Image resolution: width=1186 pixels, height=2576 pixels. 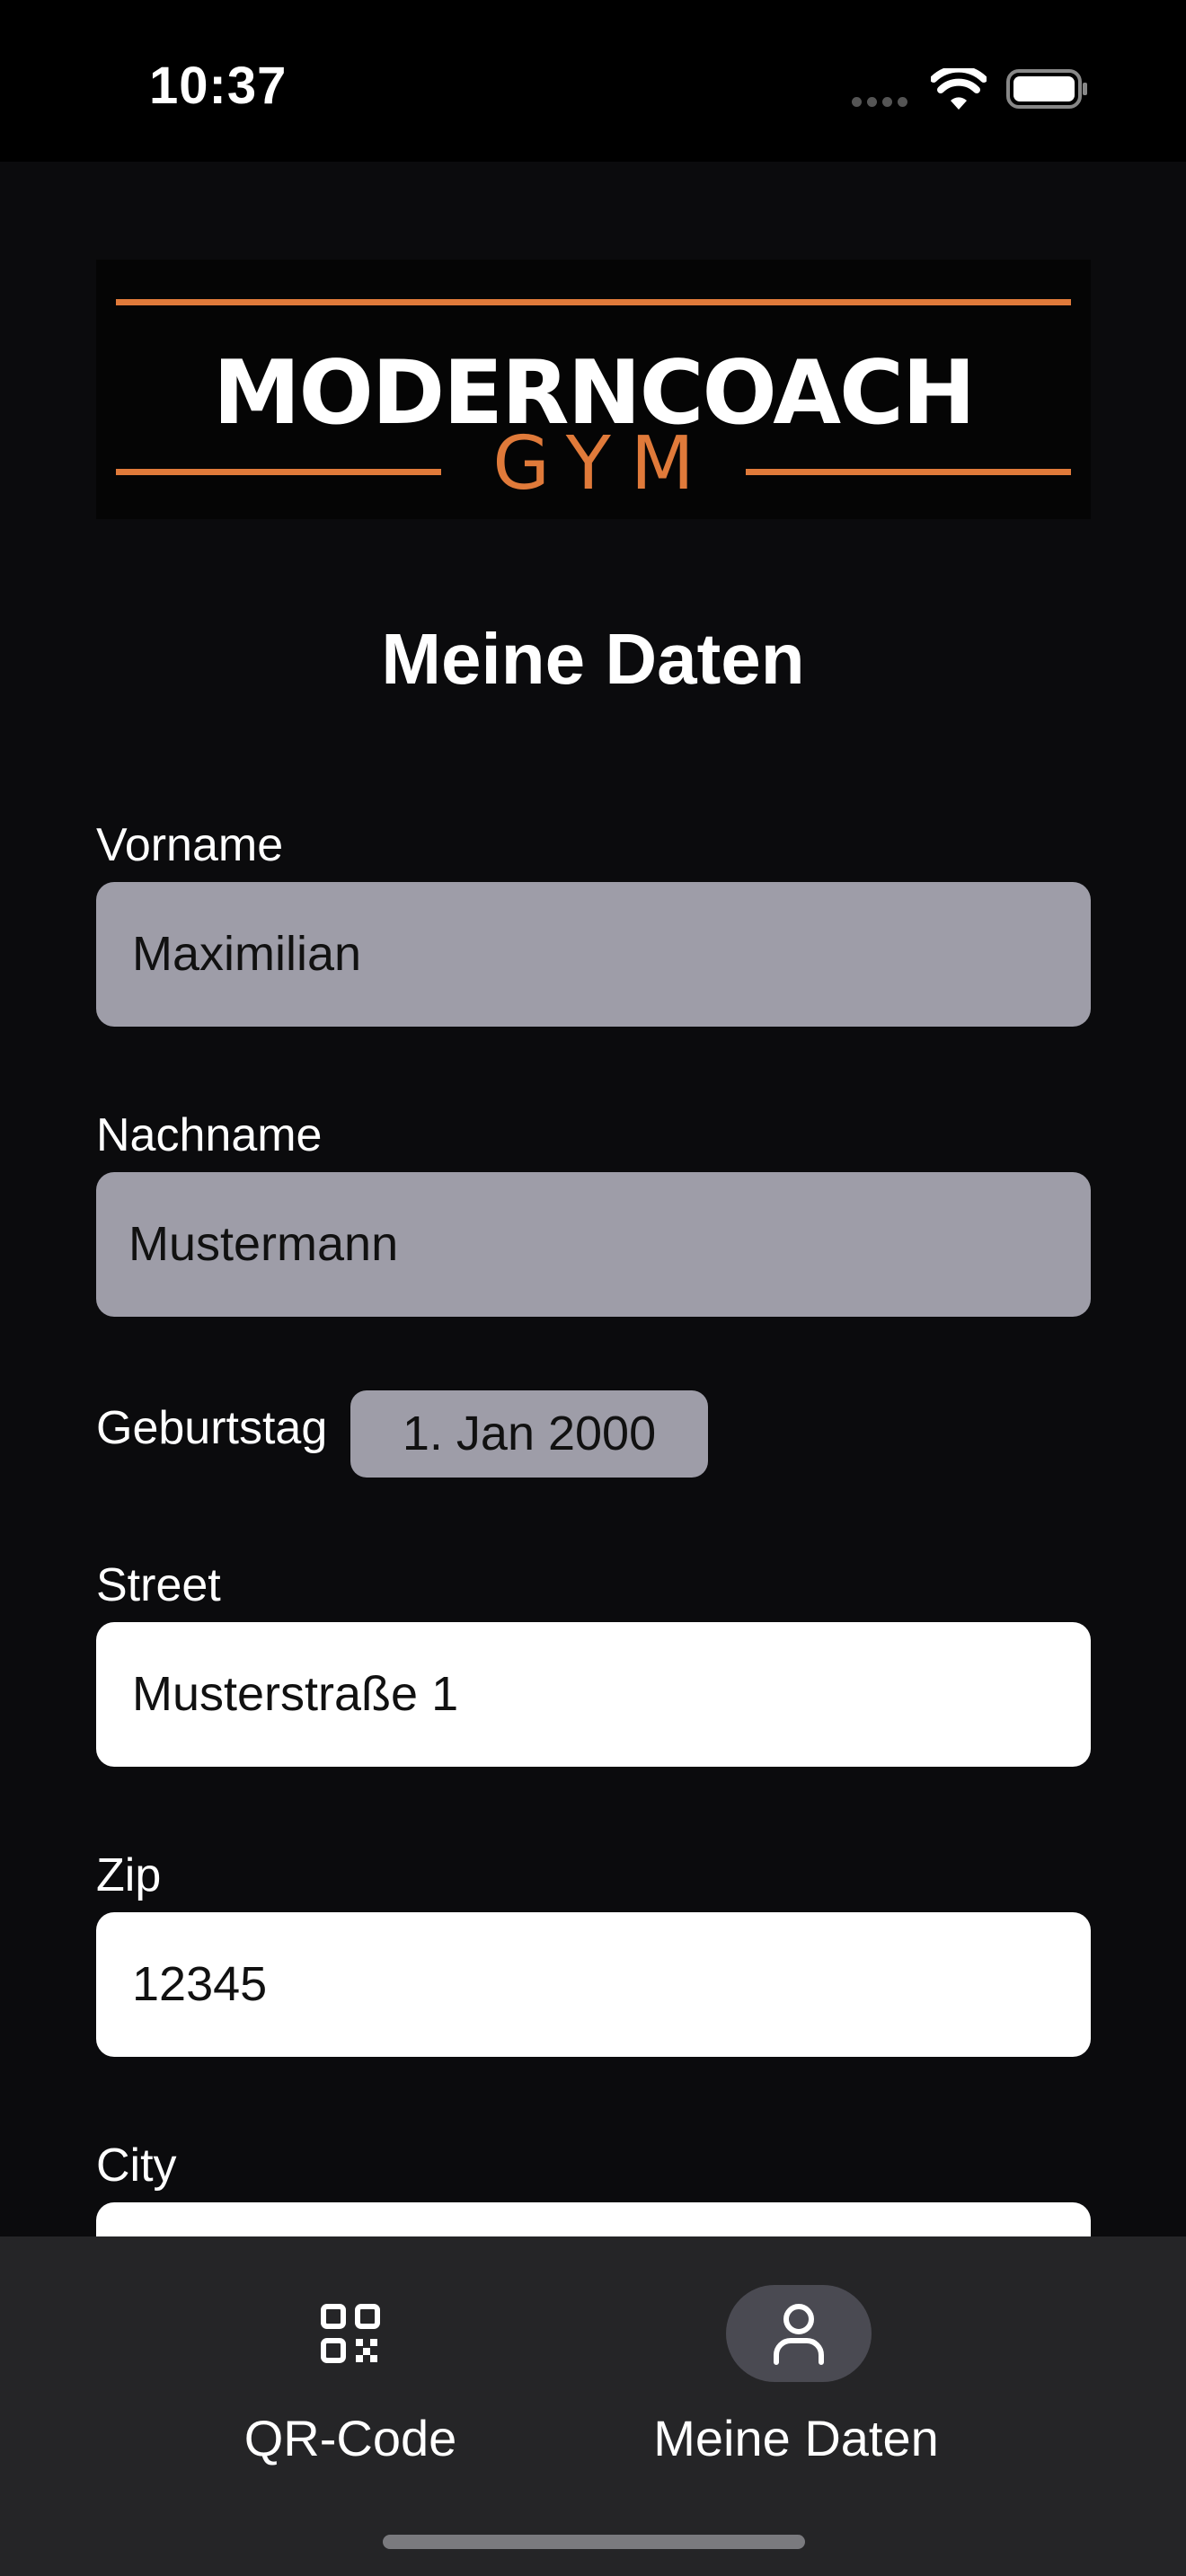 I want to click on zip-field: 12345, so click(x=593, y=1984).